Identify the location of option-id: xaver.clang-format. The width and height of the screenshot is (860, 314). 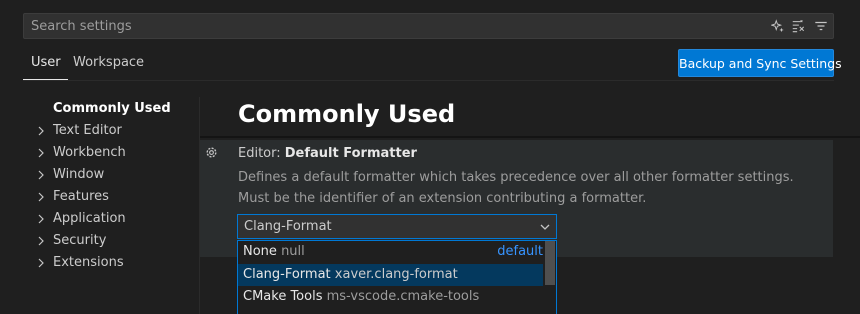
(396, 274).